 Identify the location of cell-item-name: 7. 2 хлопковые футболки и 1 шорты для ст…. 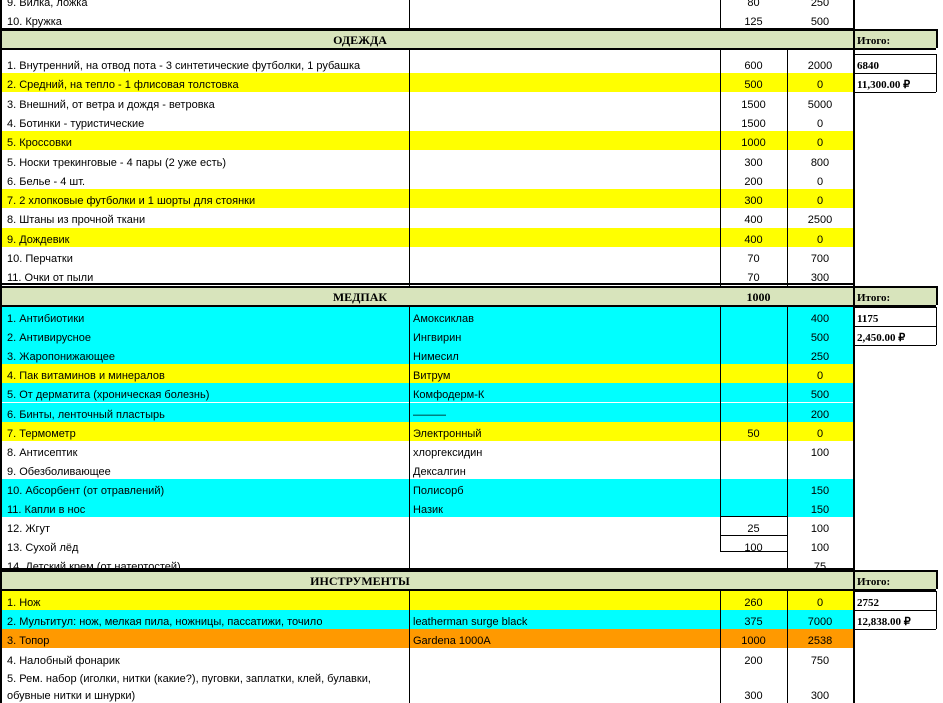
(204, 198).